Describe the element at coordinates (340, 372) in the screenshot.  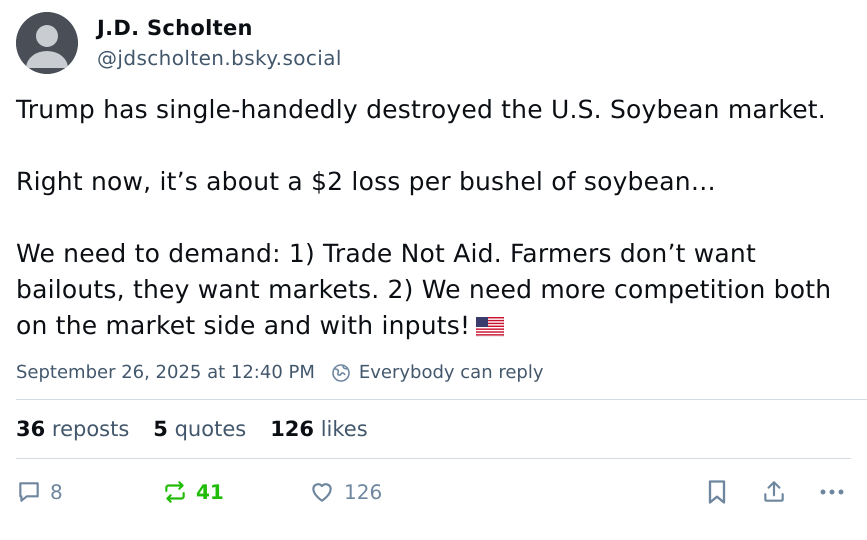
I see `globe-icon` at that location.